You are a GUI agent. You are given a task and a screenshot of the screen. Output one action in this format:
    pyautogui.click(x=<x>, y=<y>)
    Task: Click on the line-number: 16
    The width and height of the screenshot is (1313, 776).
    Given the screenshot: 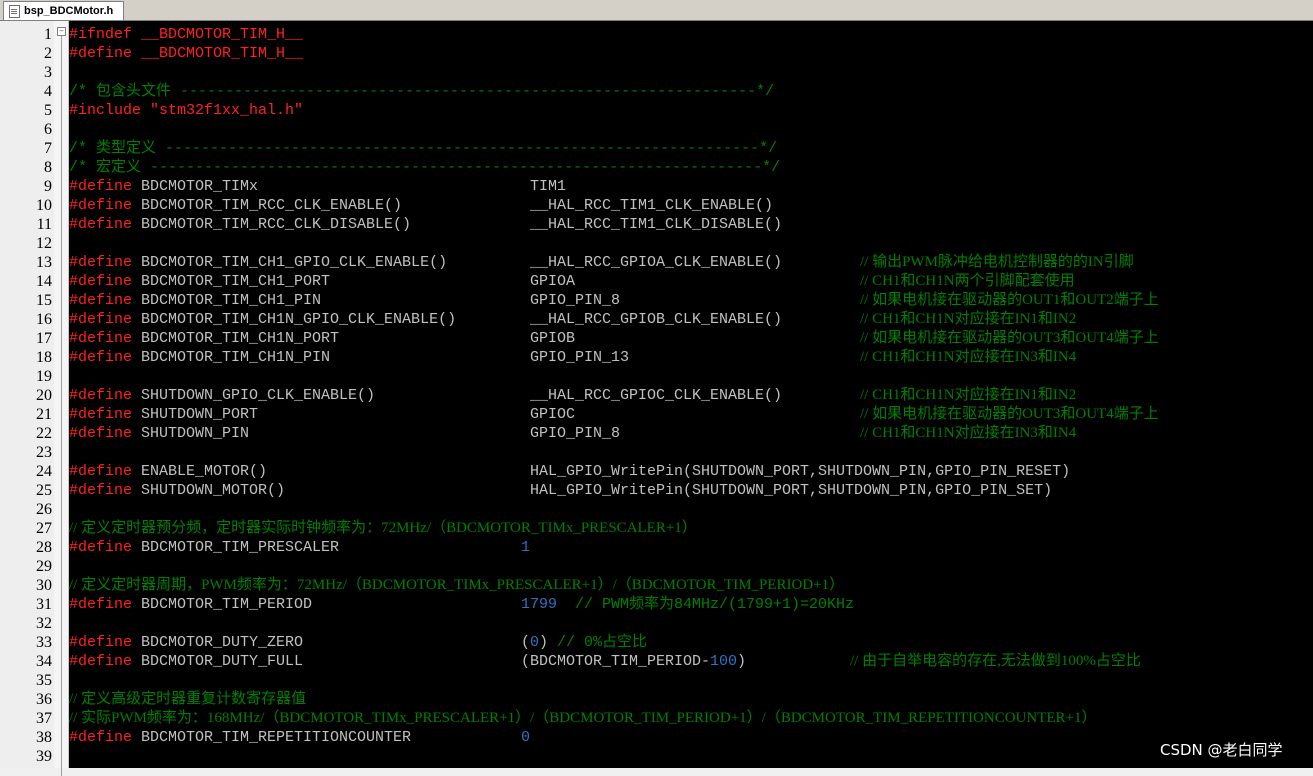 What is the action you would take?
    pyautogui.click(x=44, y=319)
    